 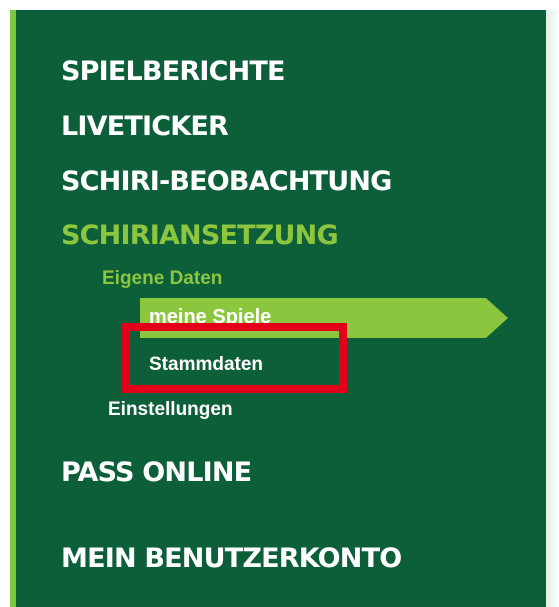 What do you see at coordinates (5, 303) in the screenshot?
I see `left-edge` at bounding box center [5, 303].